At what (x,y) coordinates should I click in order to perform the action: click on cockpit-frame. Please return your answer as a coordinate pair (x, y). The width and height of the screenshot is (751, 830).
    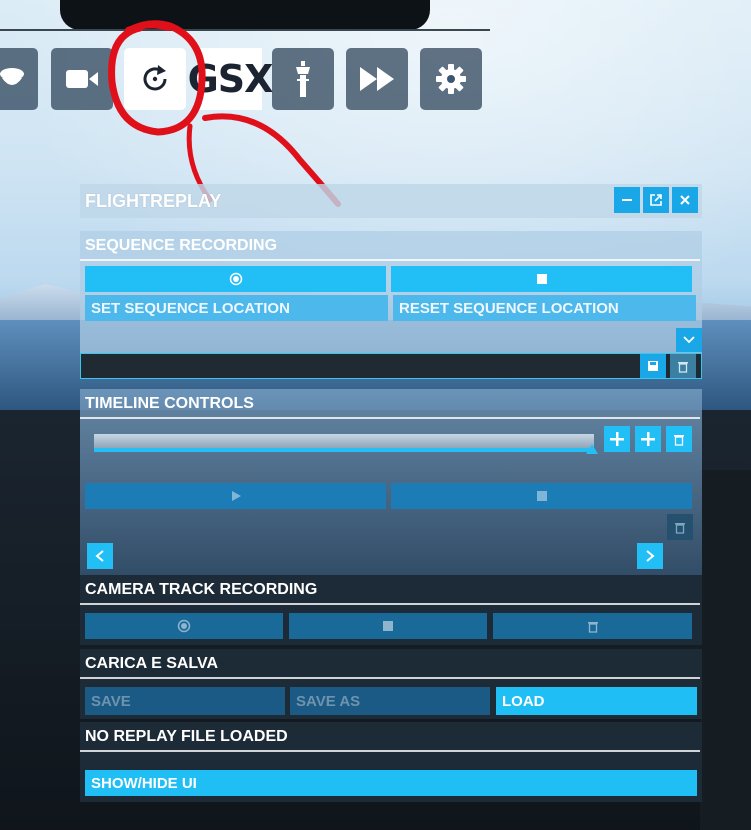
    Looking at the image, I should click on (245, 15).